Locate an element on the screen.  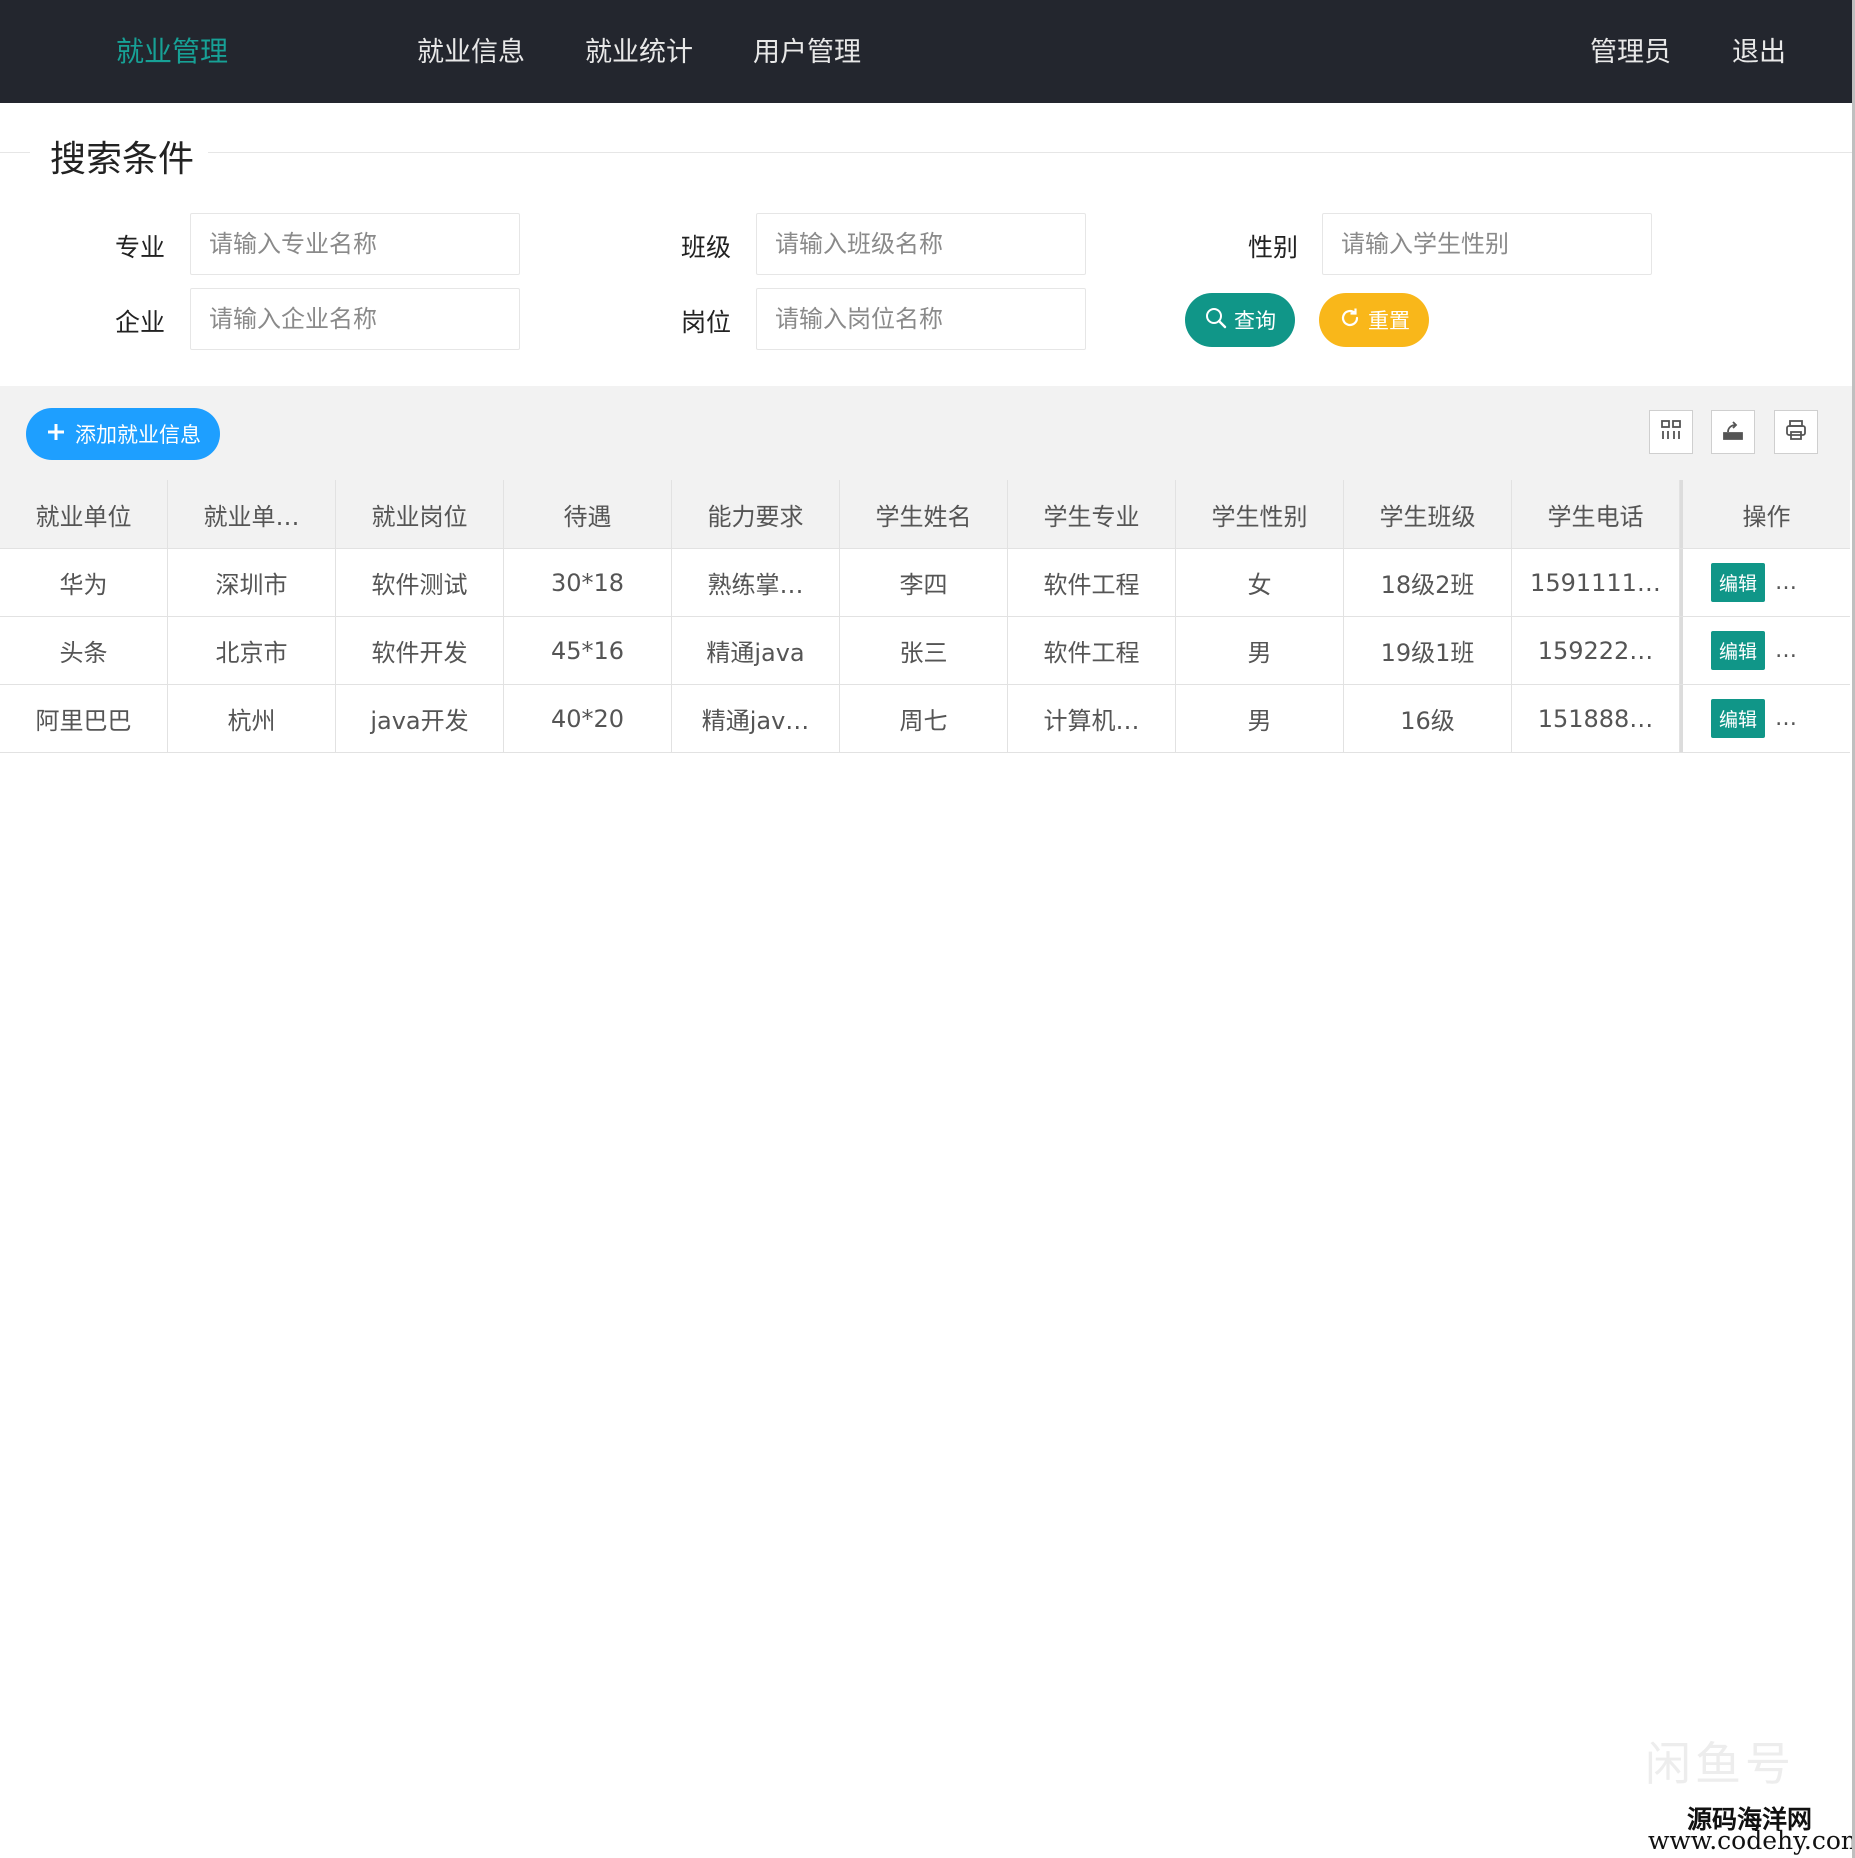
col-header: 学生姓名 is located at coordinates (924, 514).